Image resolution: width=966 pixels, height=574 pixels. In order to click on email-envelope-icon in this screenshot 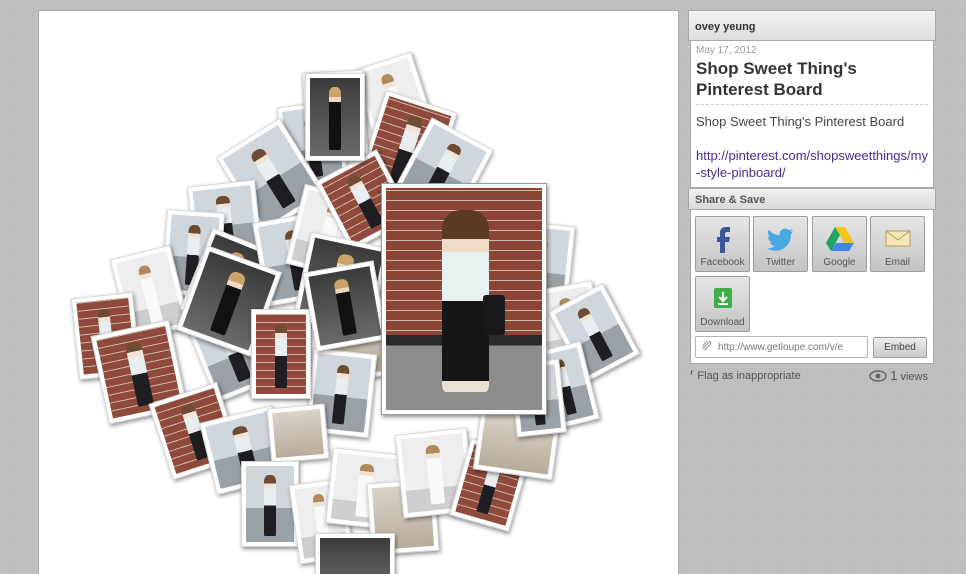, I will do `click(897, 238)`.